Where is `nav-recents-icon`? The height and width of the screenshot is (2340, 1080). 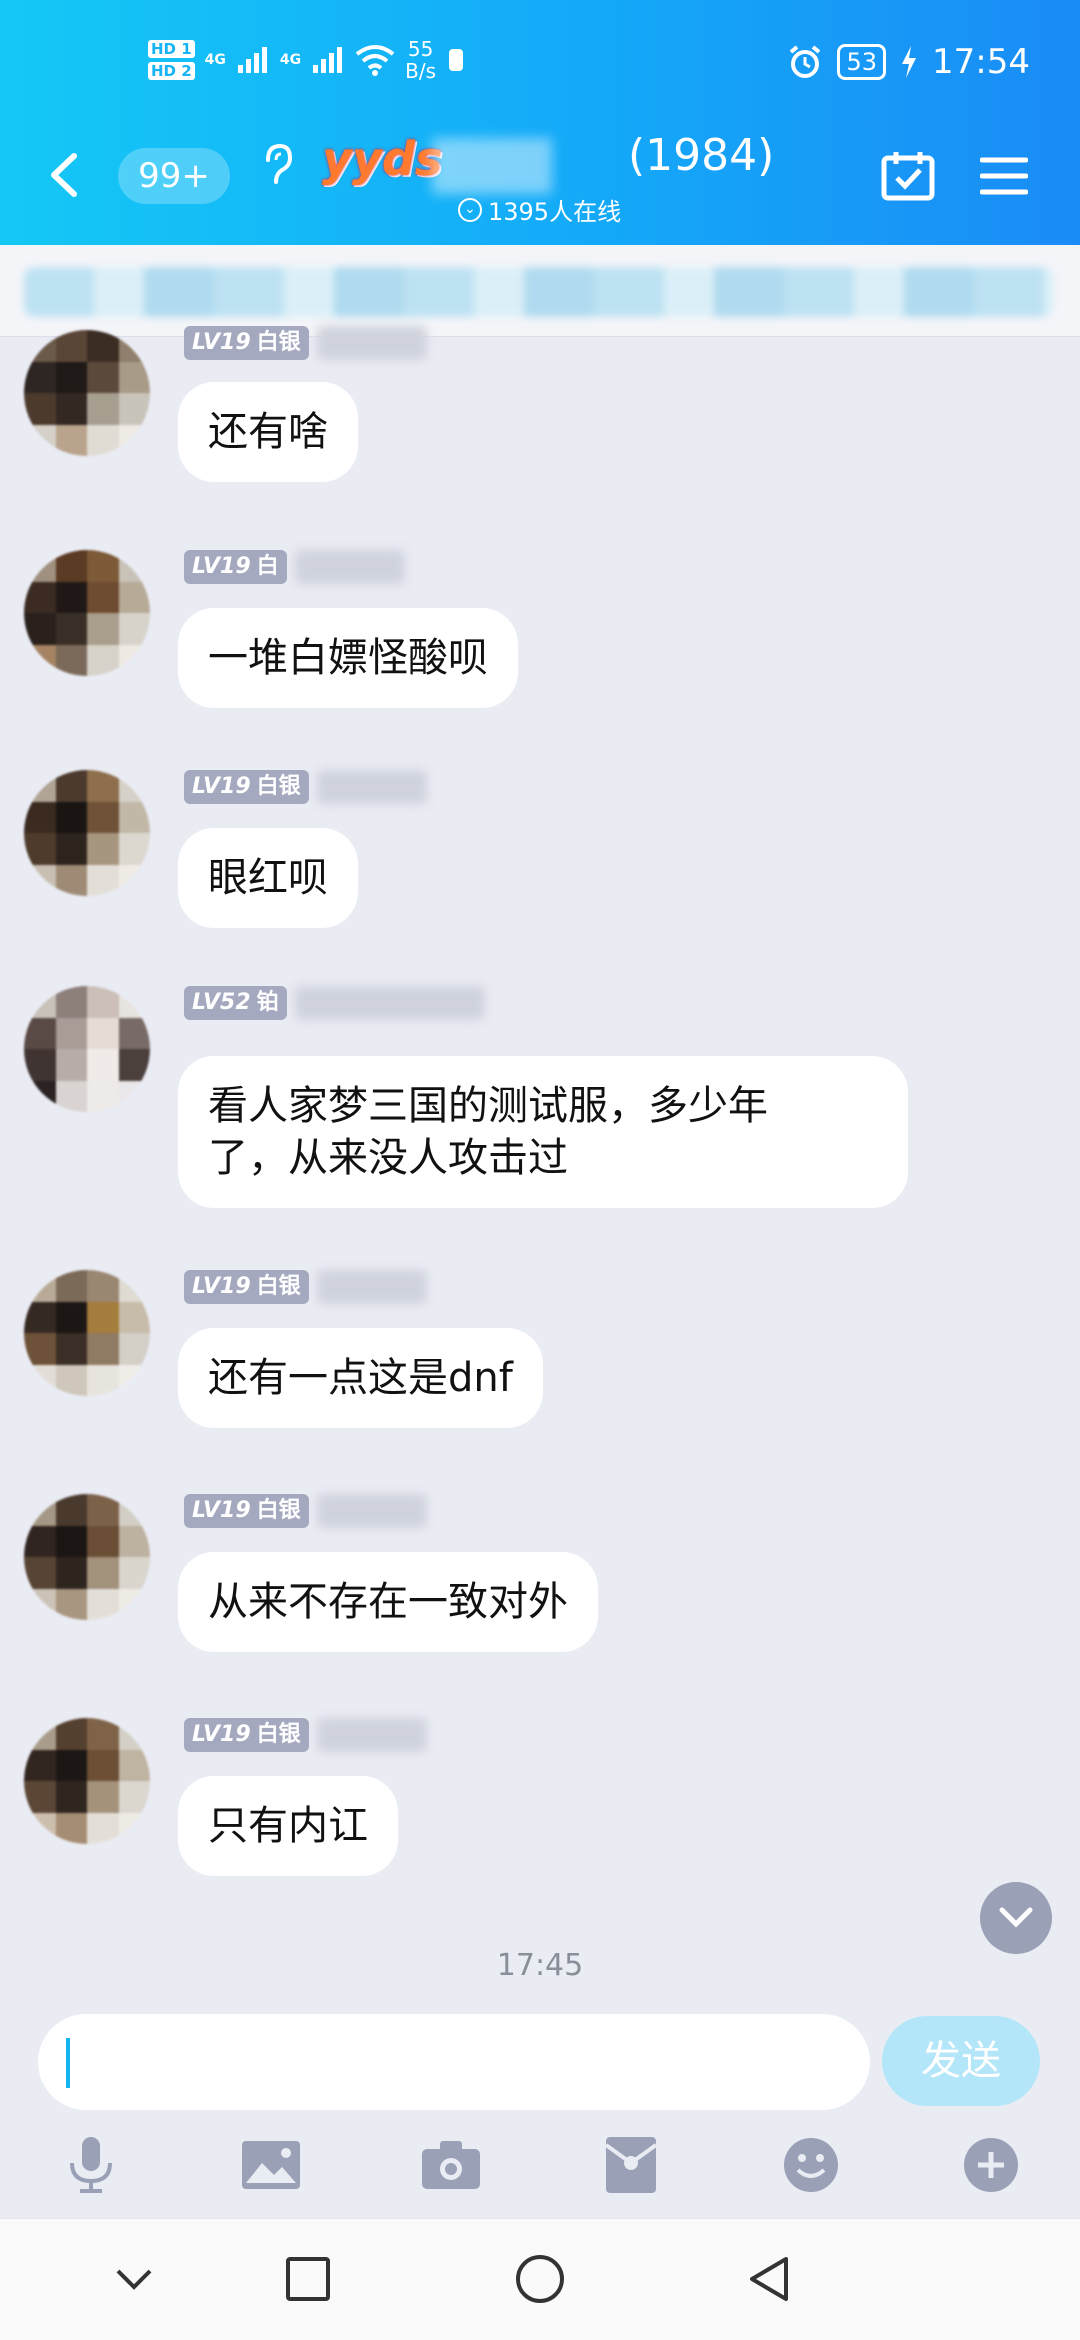
nav-recents-icon is located at coordinates (308, 2279).